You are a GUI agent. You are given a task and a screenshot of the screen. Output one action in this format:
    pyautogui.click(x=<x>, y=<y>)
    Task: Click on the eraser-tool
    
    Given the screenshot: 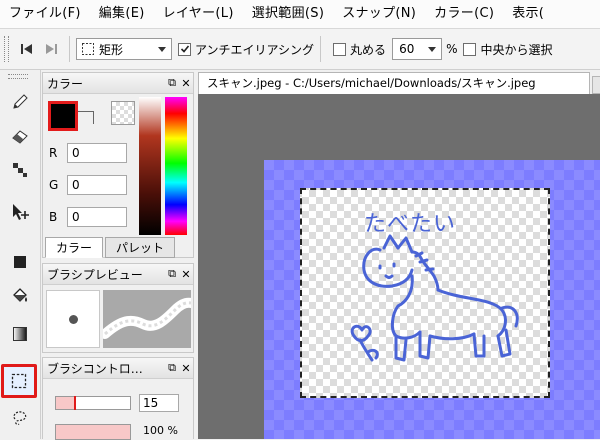 What is the action you would take?
    pyautogui.click(x=20, y=136)
    